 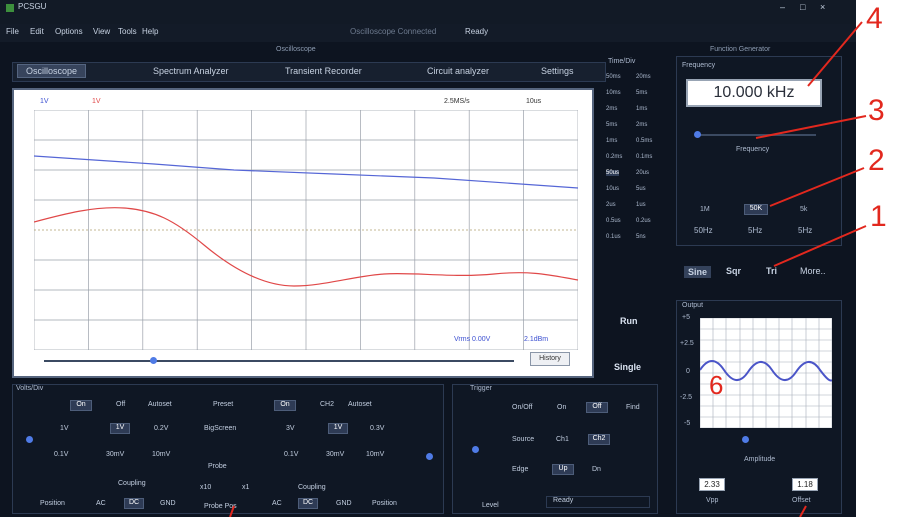 What do you see at coordinates (277, 503) in the screenshot?
I see `ch2-coupling-ac: AC` at bounding box center [277, 503].